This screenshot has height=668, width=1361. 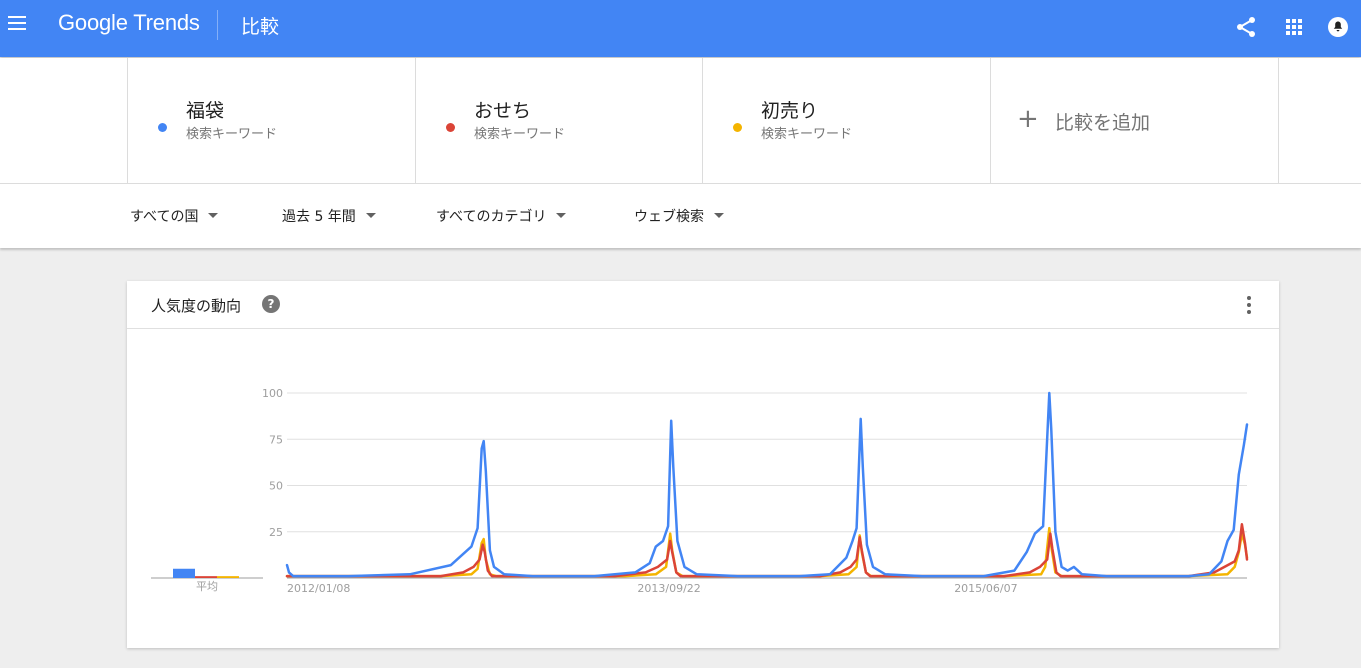 I want to click on menu-icon, so click(x=19, y=23).